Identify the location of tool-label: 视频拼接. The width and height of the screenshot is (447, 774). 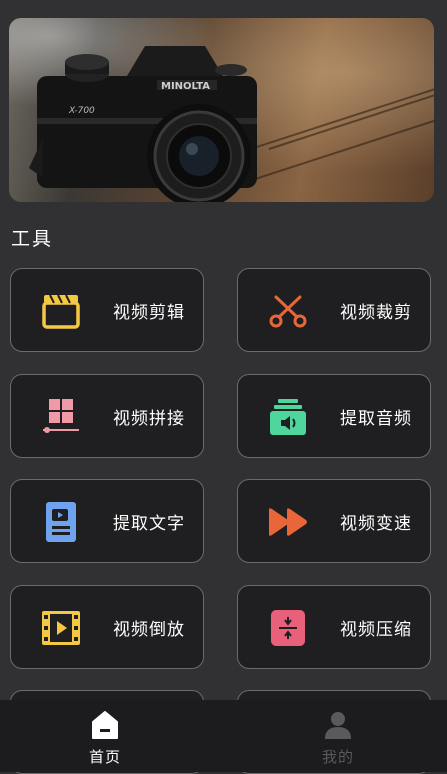
(149, 419).